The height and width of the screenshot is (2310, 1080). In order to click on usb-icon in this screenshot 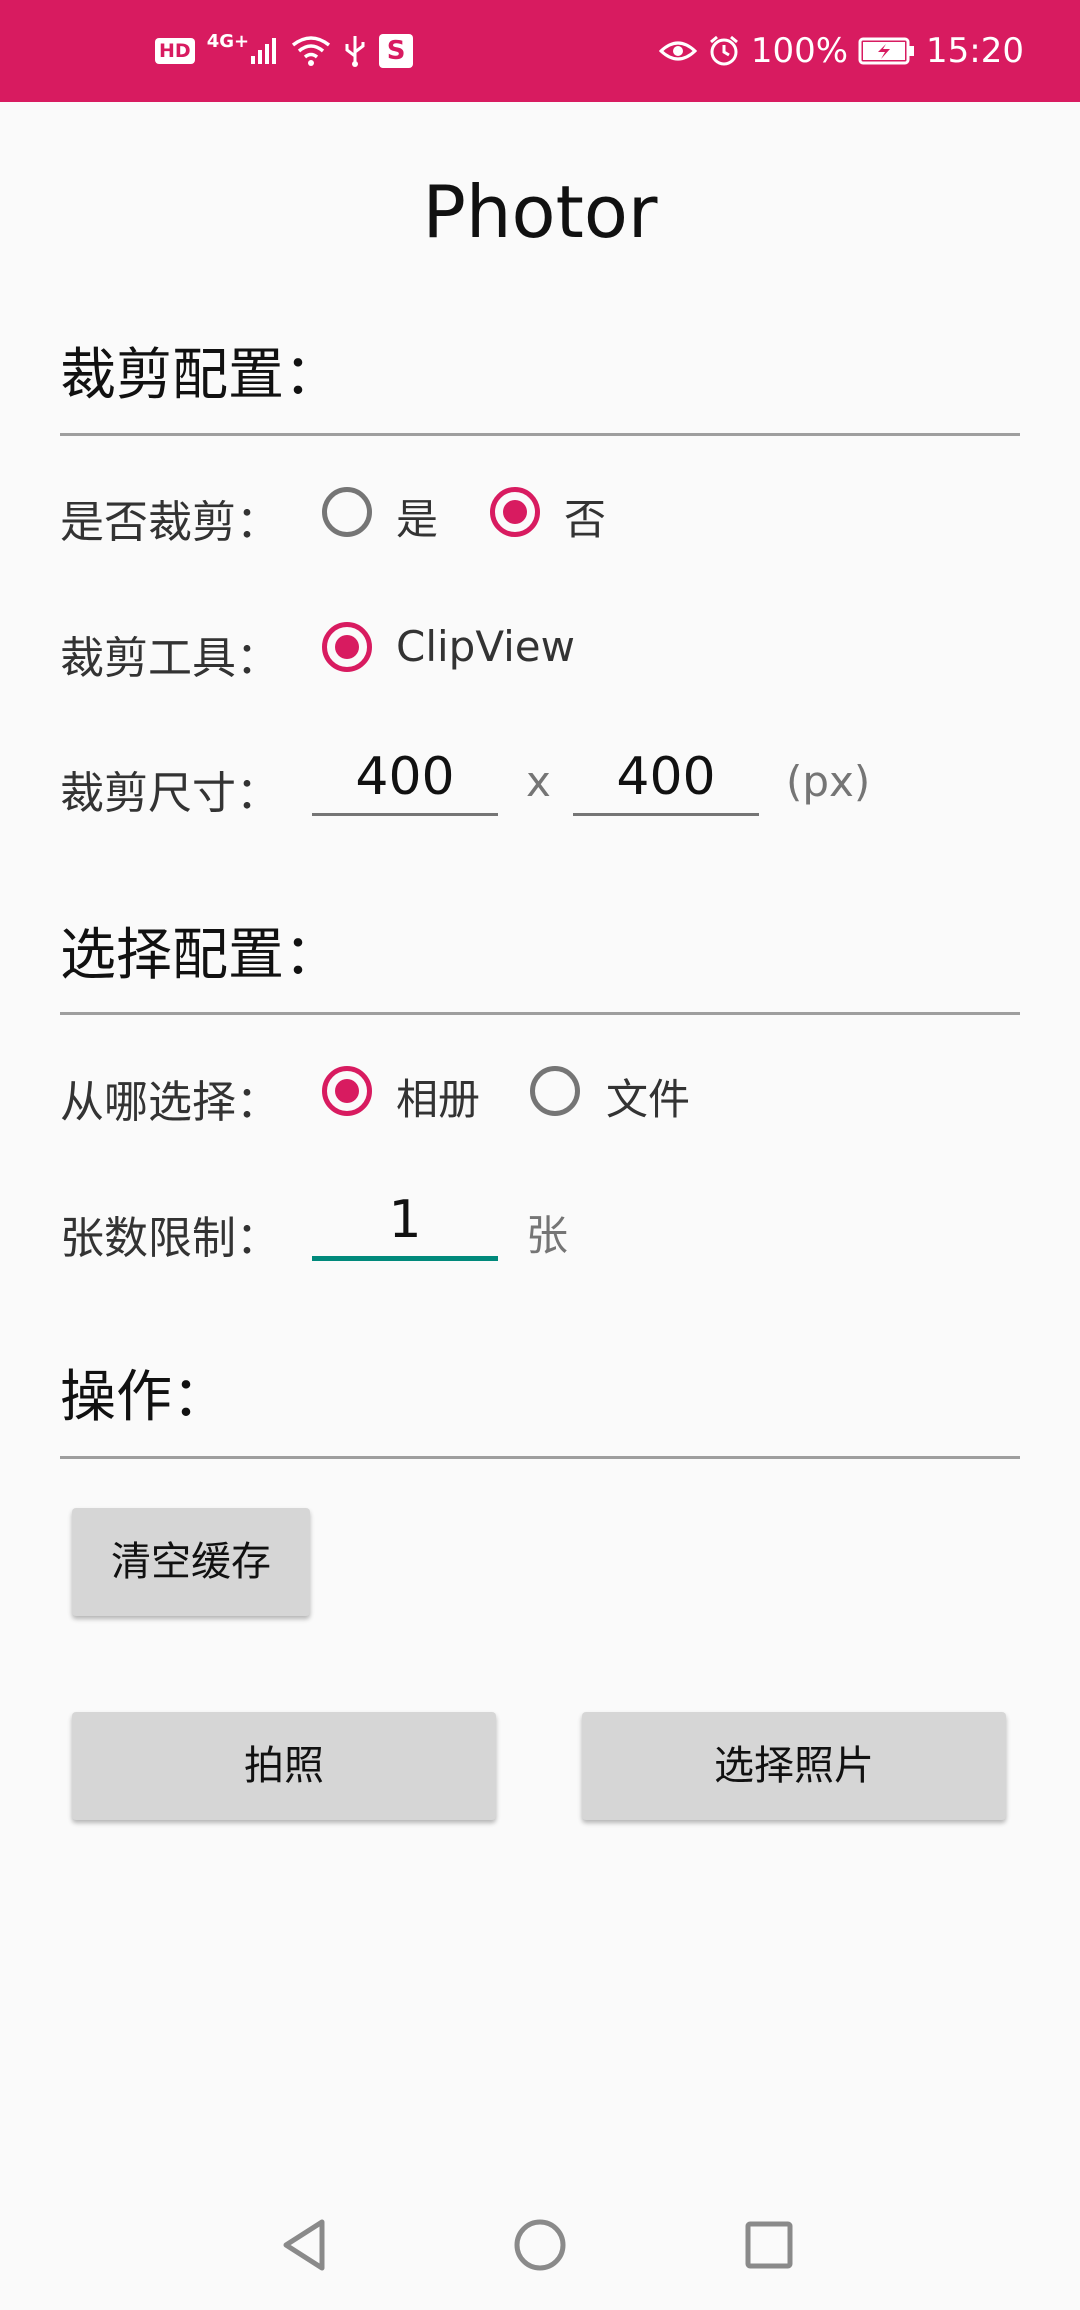, I will do `click(355, 51)`.